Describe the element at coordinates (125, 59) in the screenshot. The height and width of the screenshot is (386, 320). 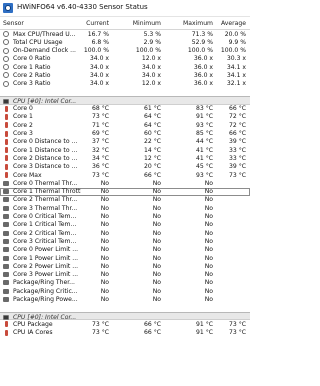
I see `sensor-row: Core 0 Ratio 34.0 x 12.0 x 36.0 x 30.3 x` at that location.